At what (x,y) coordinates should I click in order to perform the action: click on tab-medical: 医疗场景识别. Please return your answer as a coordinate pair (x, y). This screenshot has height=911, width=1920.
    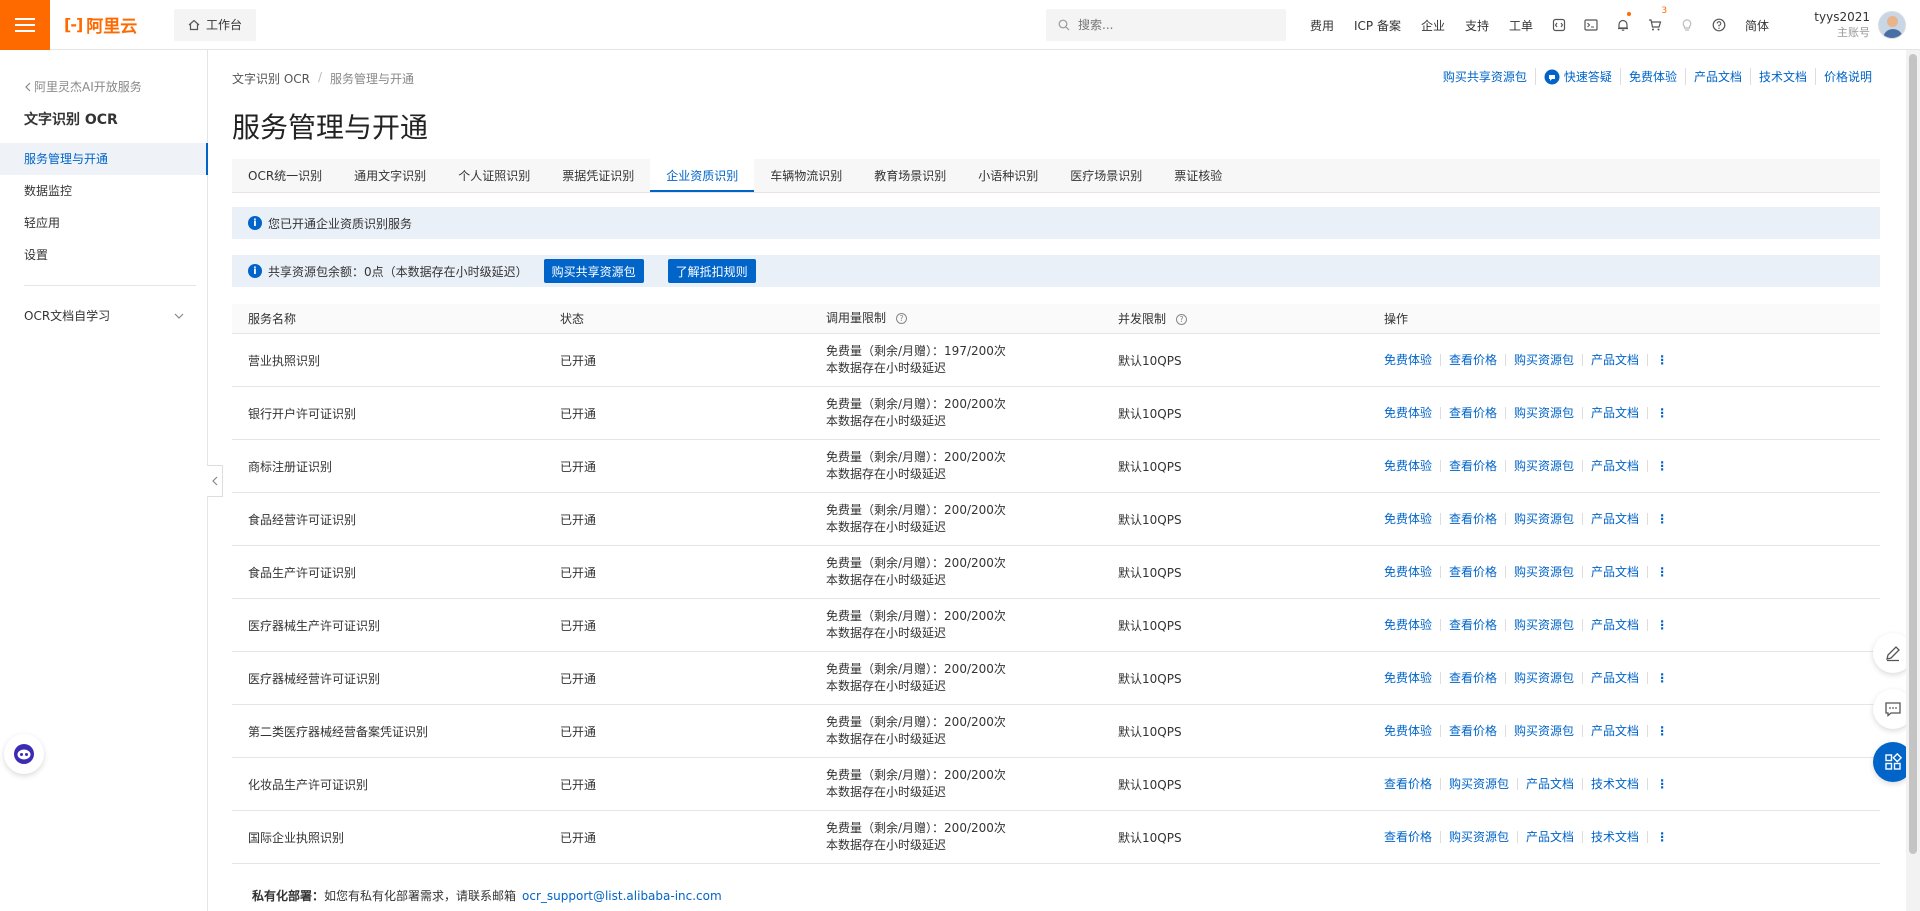
    Looking at the image, I should click on (1106, 175).